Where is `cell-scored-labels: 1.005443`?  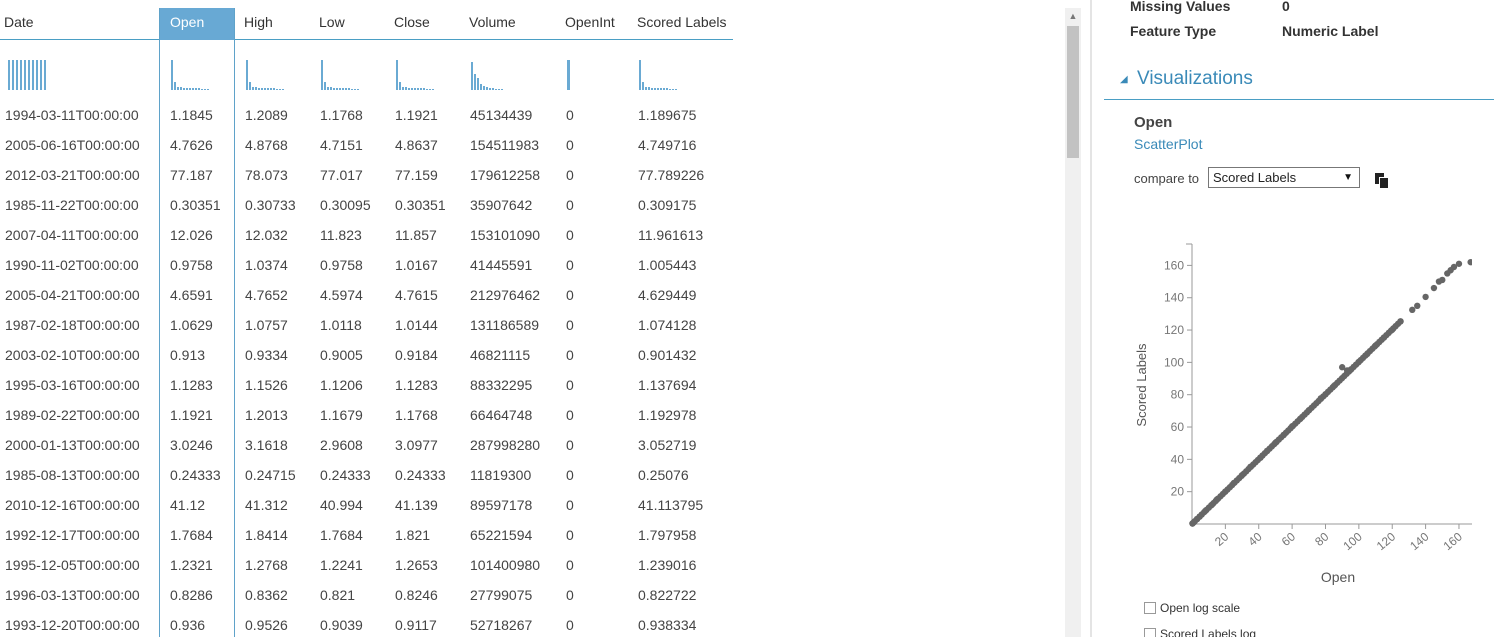 cell-scored-labels: 1.005443 is located at coordinates (667, 265).